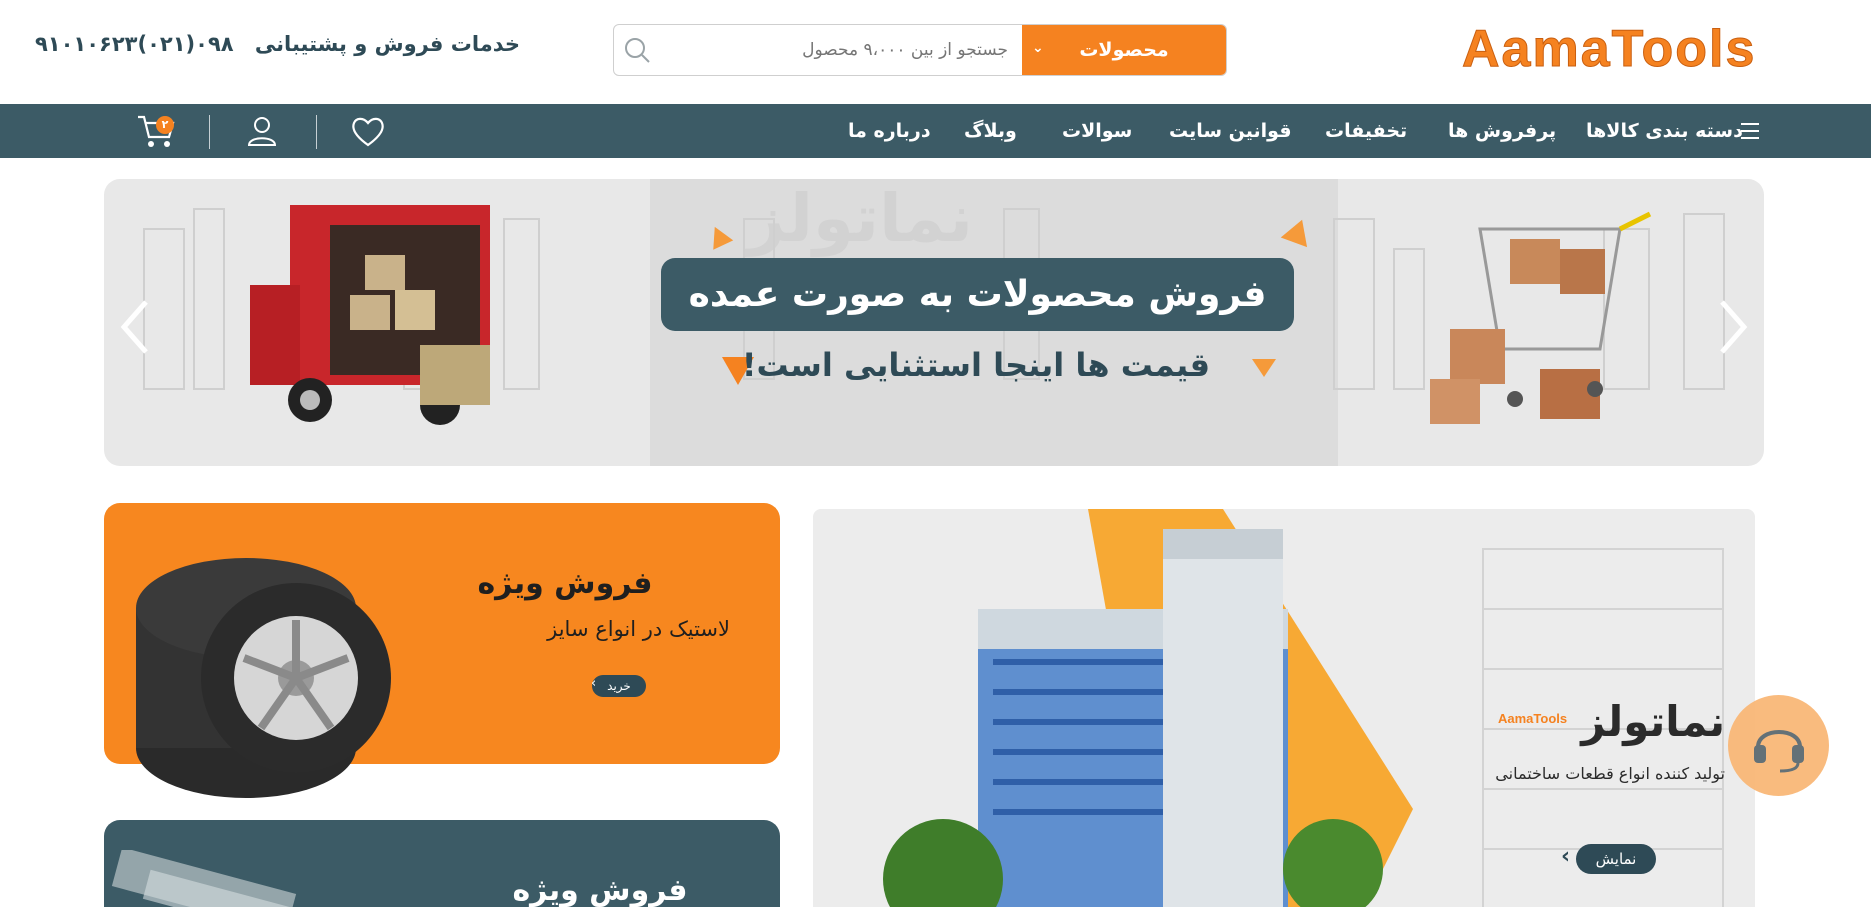  What do you see at coordinates (827, 50) in the screenshot?
I see `search-input` at bounding box center [827, 50].